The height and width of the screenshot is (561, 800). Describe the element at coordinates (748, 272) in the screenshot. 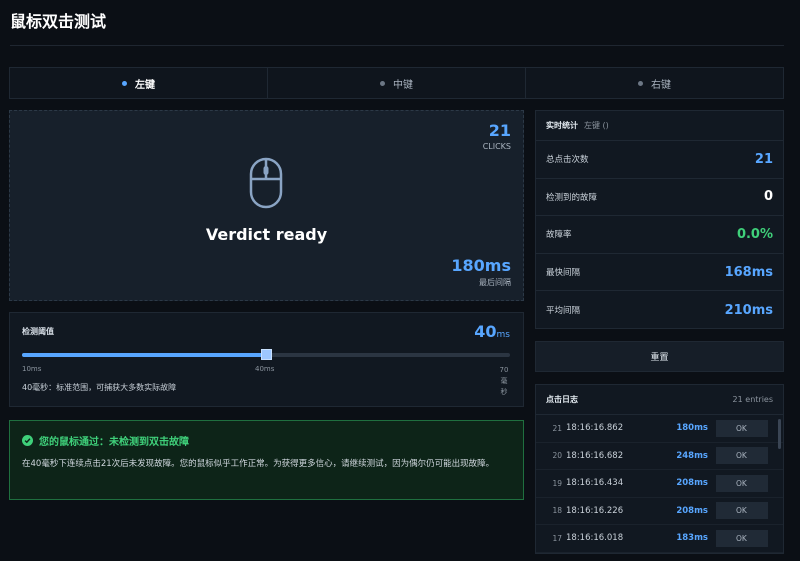

I see `stat-value: 168ms` at that location.